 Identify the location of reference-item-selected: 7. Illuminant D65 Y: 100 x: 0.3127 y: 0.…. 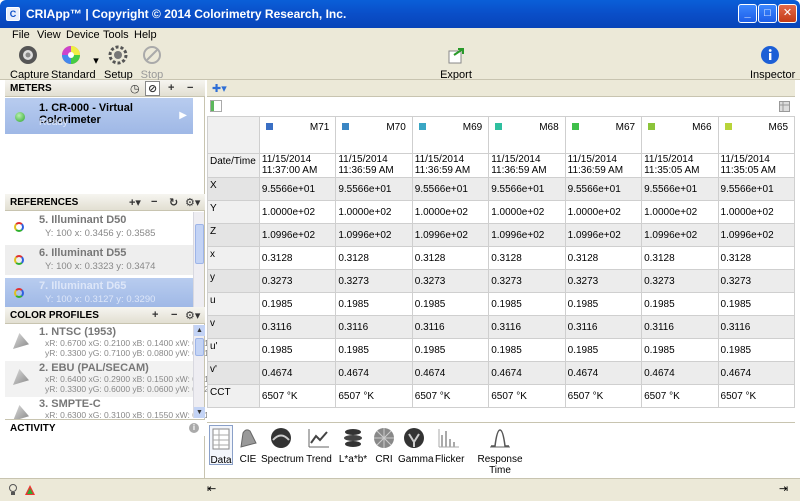
(99, 293).